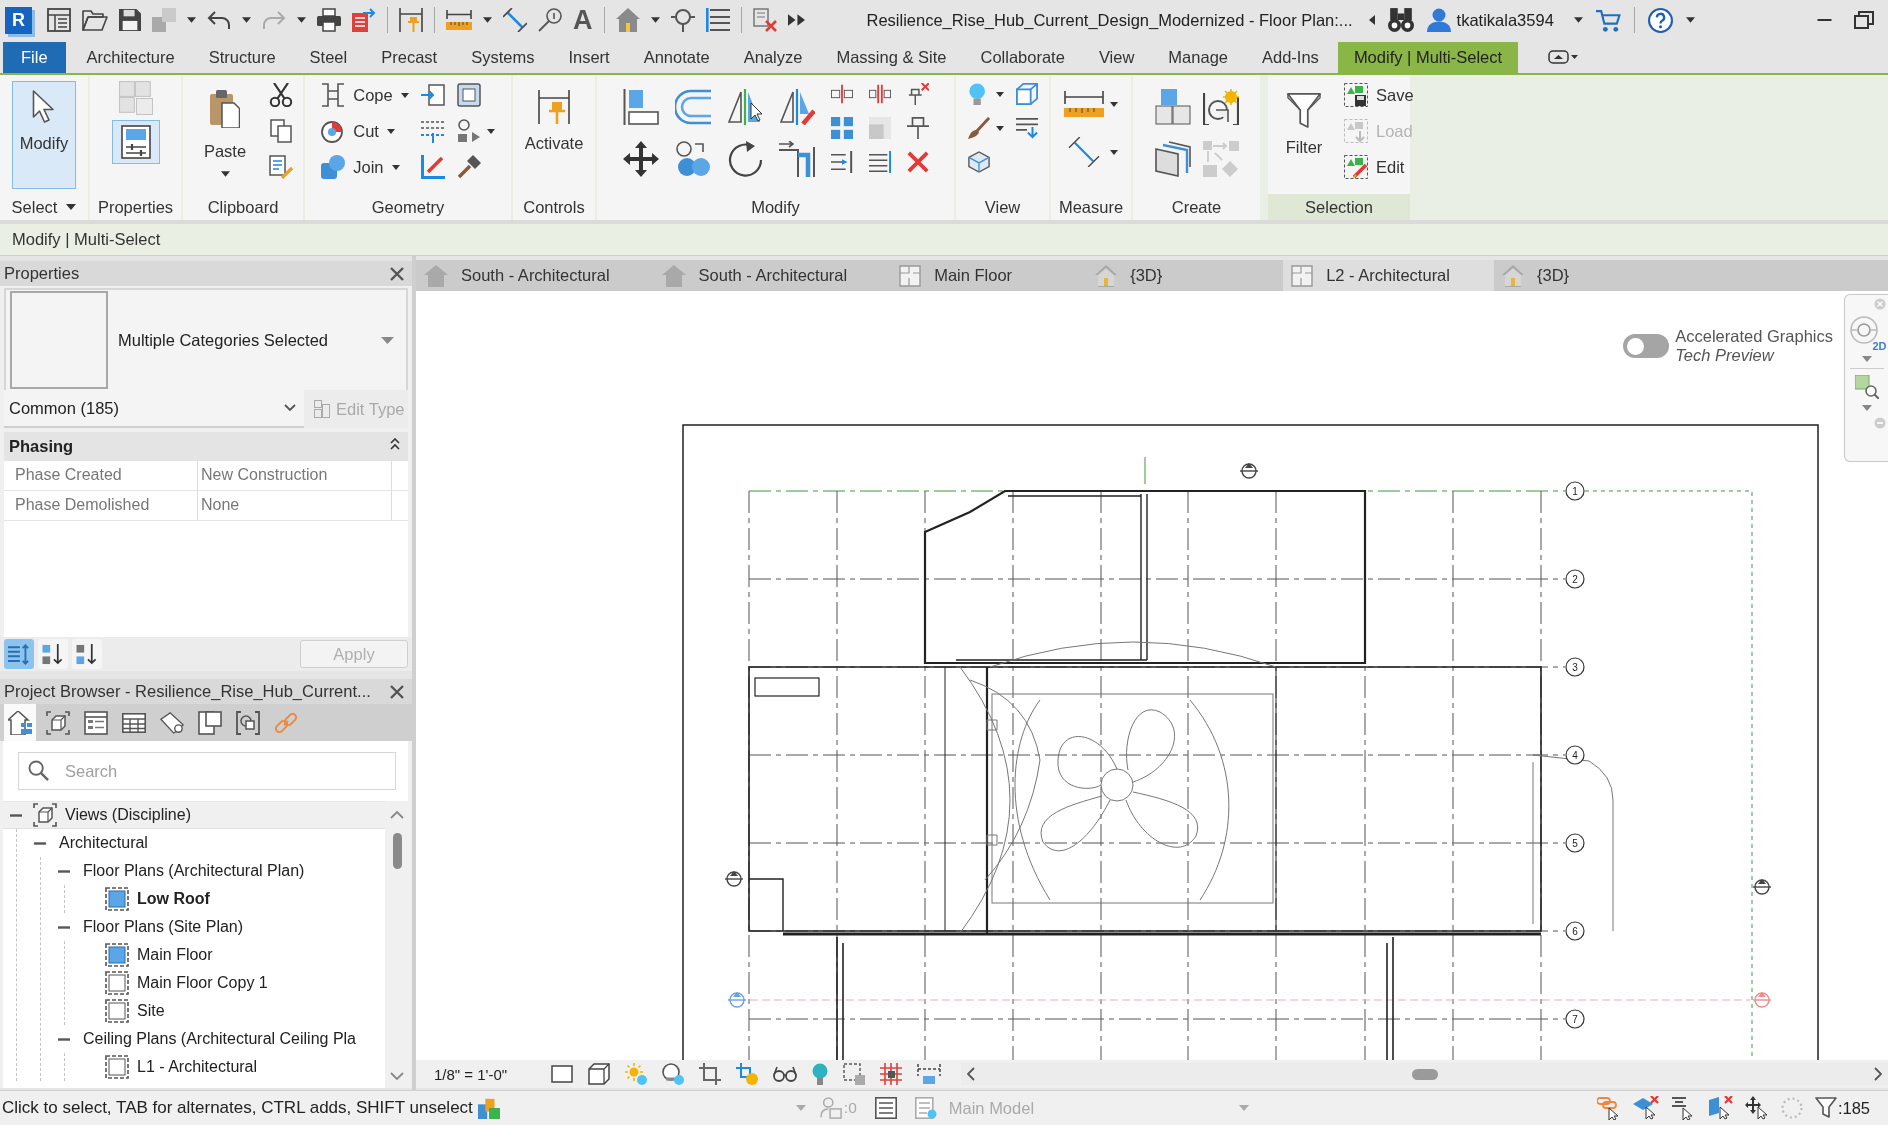  I want to click on tool-button: Save, so click(1379, 95).